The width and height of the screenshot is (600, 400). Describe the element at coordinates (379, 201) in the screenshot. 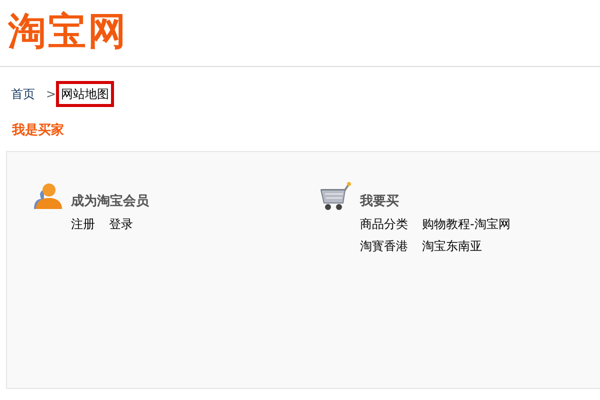

I see `group-title: 我要买` at that location.